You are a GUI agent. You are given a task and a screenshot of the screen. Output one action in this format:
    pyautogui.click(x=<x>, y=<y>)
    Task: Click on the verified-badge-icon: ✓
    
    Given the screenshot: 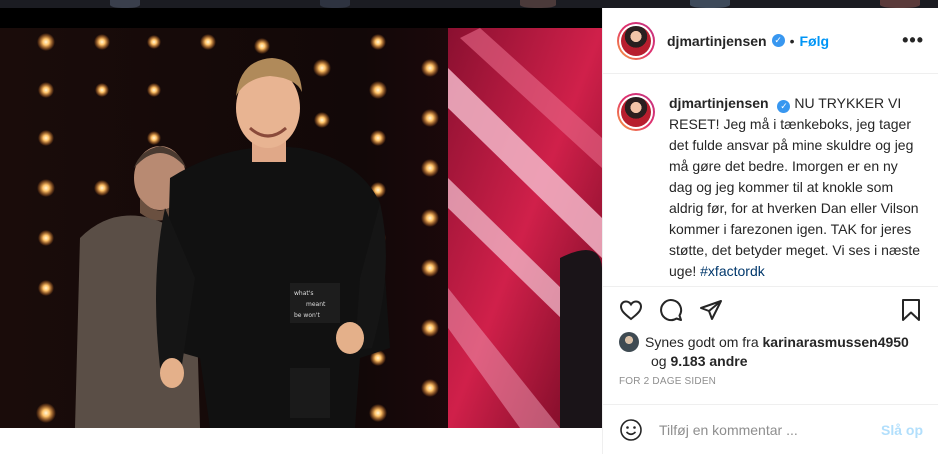 What is the action you would take?
    pyautogui.click(x=778, y=40)
    